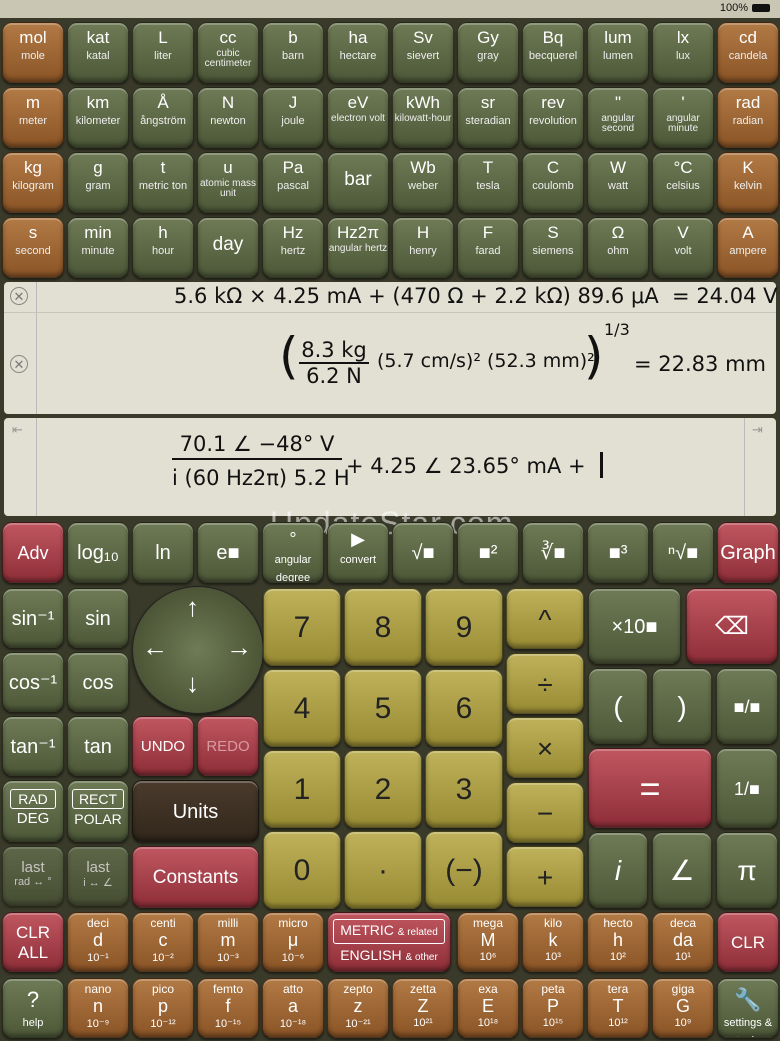  I want to click on function-key: ▶ convert, so click(358, 552).